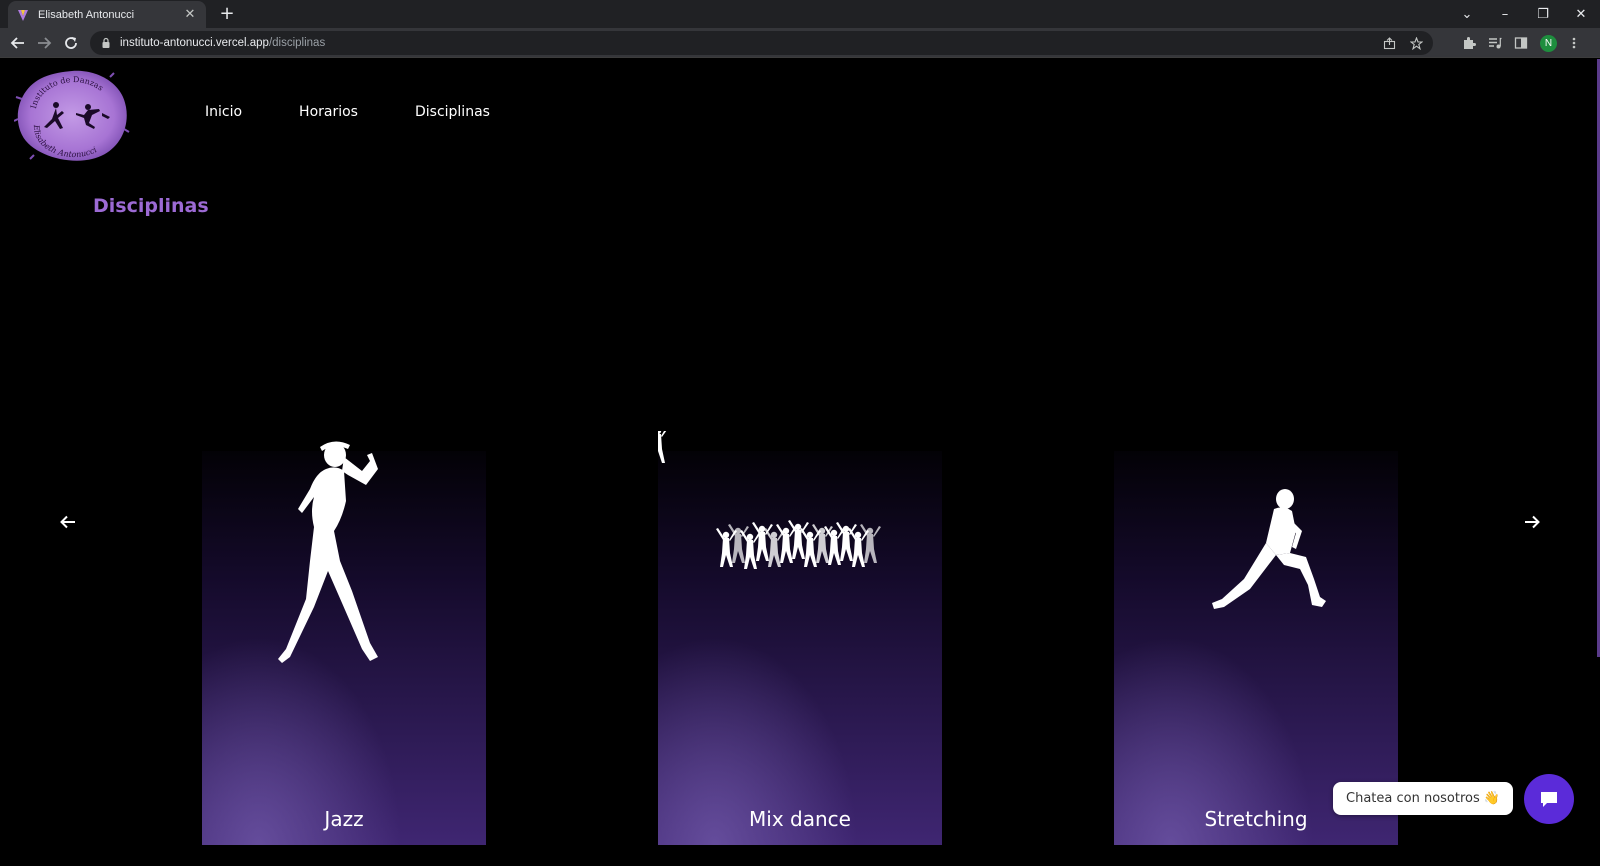 The height and width of the screenshot is (866, 1600). Describe the element at coordinates (1467, 14) in the screenshot. I see `tab-search-dropdown-button: ⌄` at that location.